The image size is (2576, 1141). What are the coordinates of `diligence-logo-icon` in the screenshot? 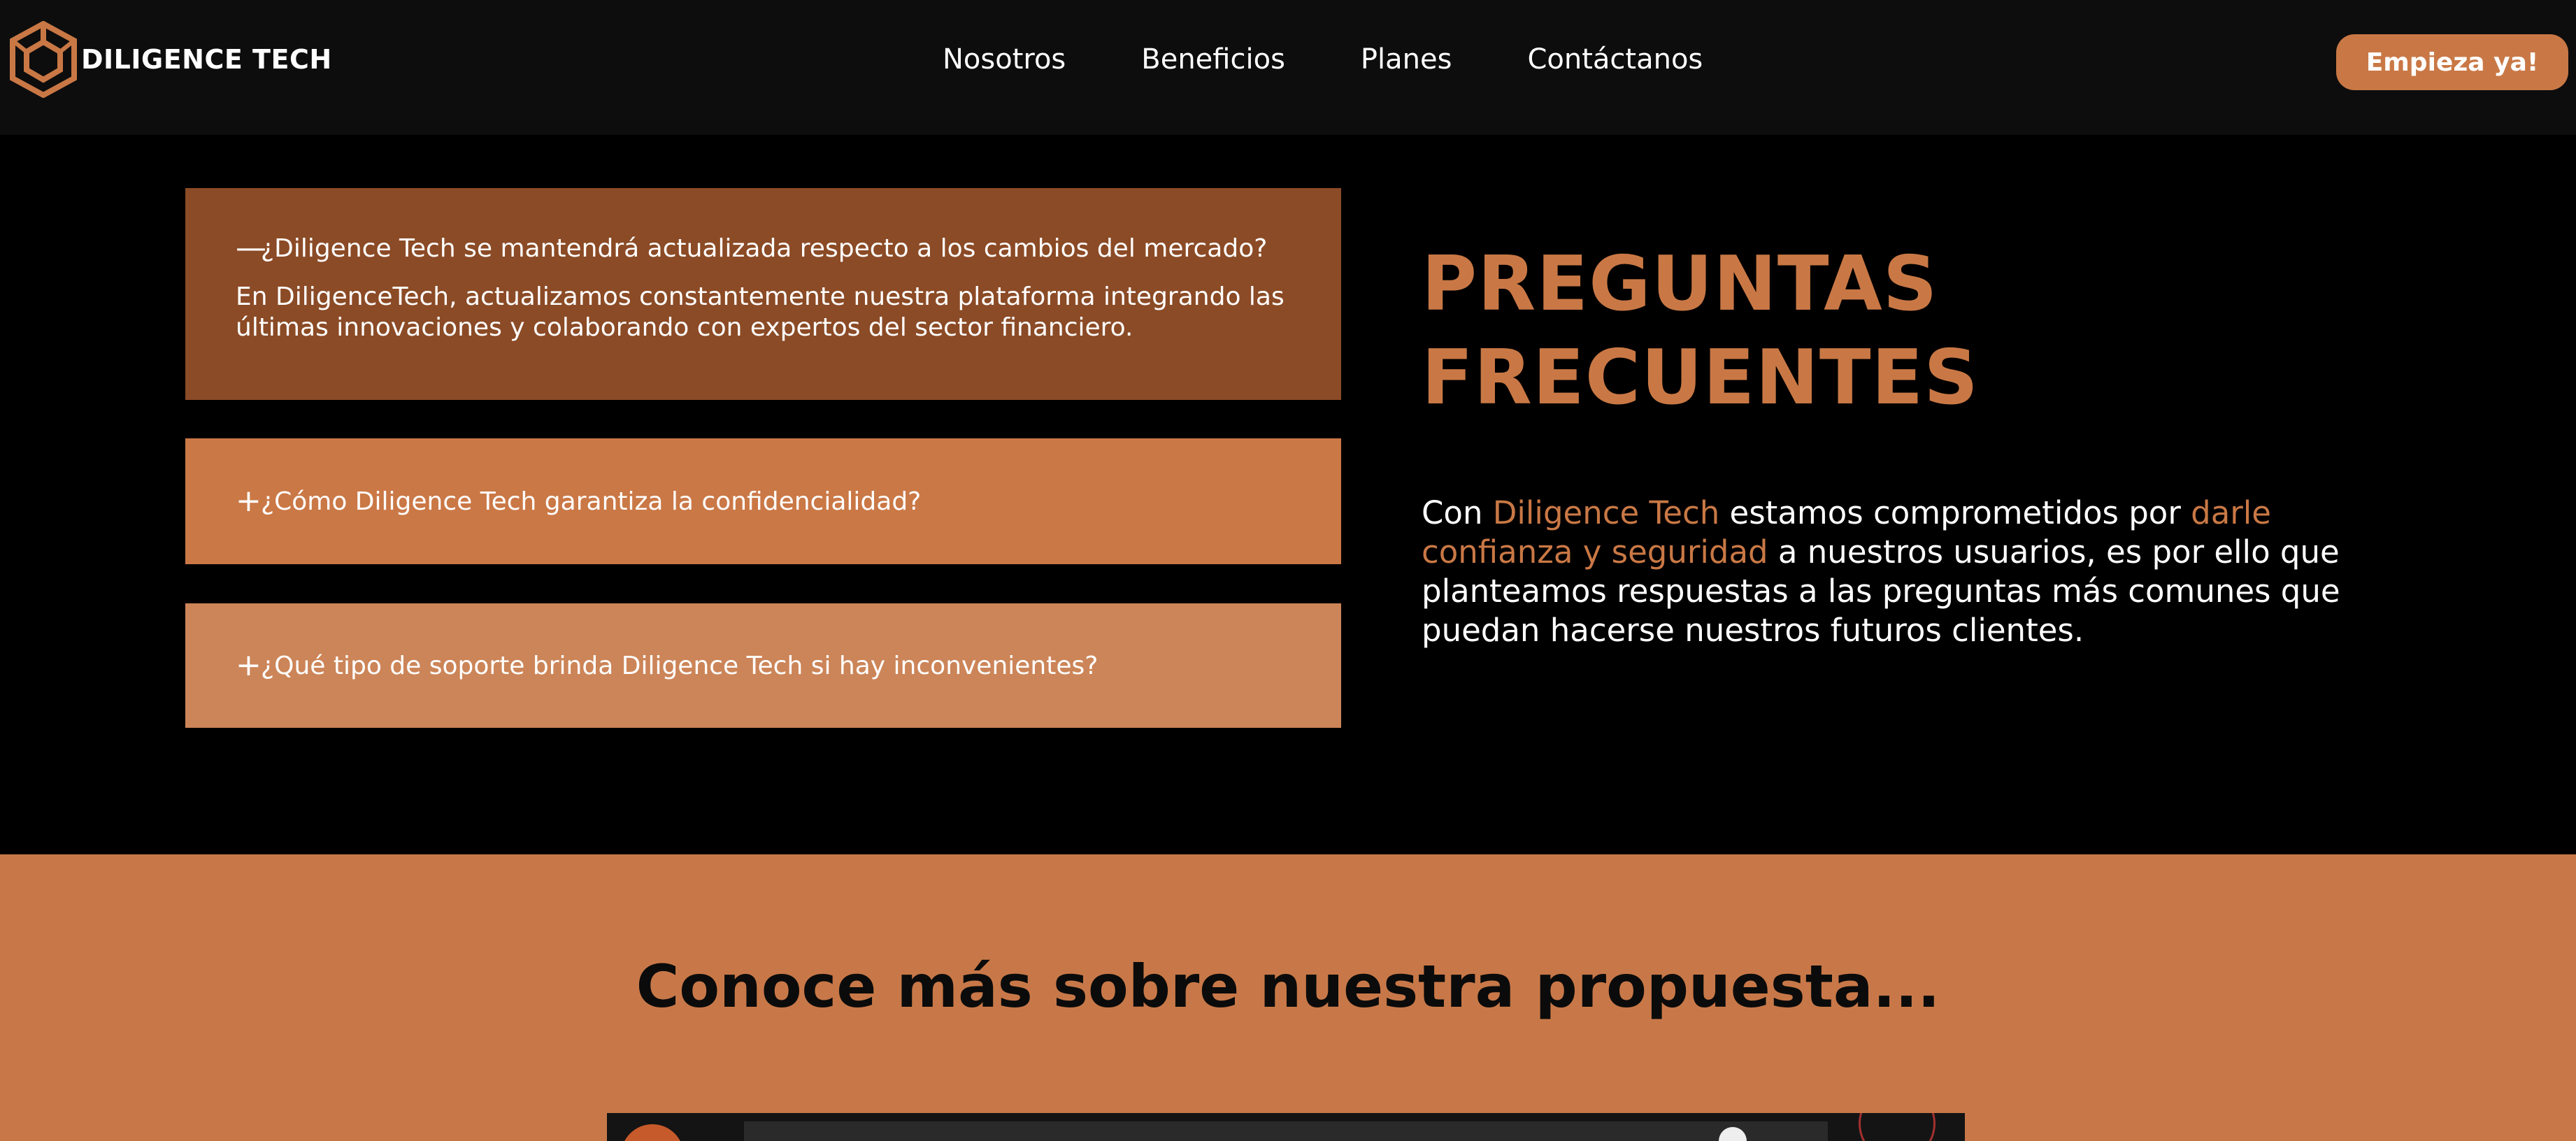 It's located at (43, 59).